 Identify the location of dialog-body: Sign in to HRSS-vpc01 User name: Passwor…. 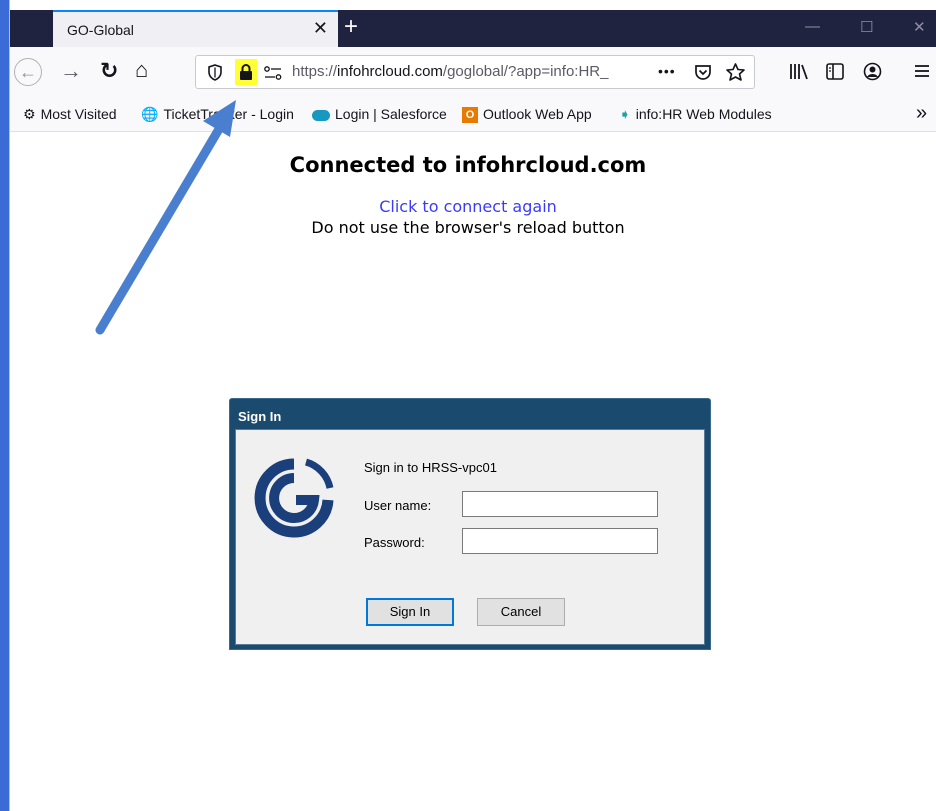
(470, 537).